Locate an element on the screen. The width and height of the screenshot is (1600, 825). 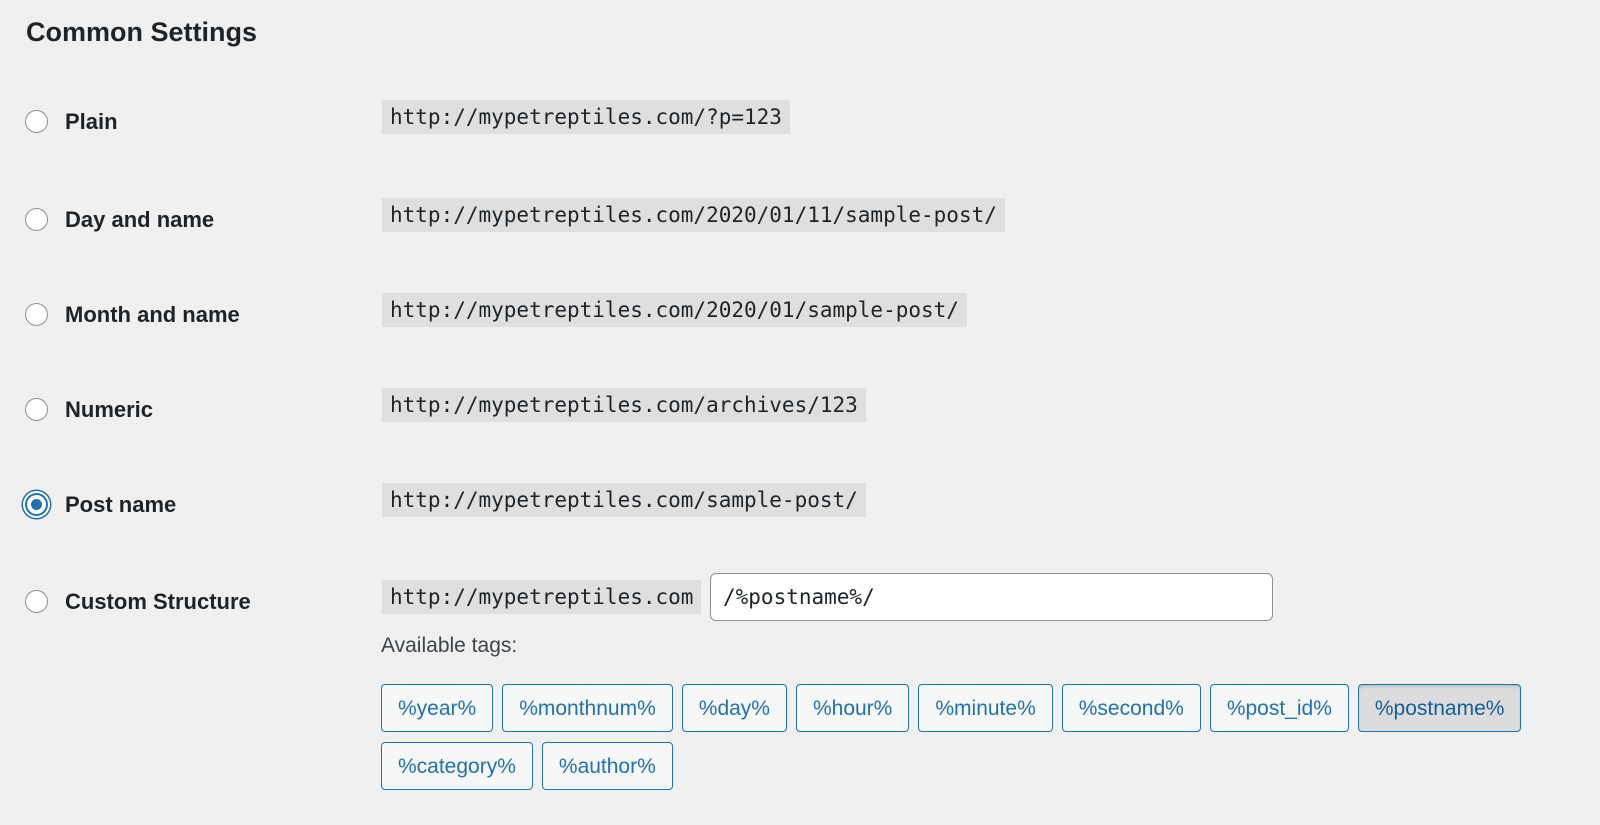
example-url-plain: http://mypetreptiles.com/?p=123 is located at coordinates (586, 117).